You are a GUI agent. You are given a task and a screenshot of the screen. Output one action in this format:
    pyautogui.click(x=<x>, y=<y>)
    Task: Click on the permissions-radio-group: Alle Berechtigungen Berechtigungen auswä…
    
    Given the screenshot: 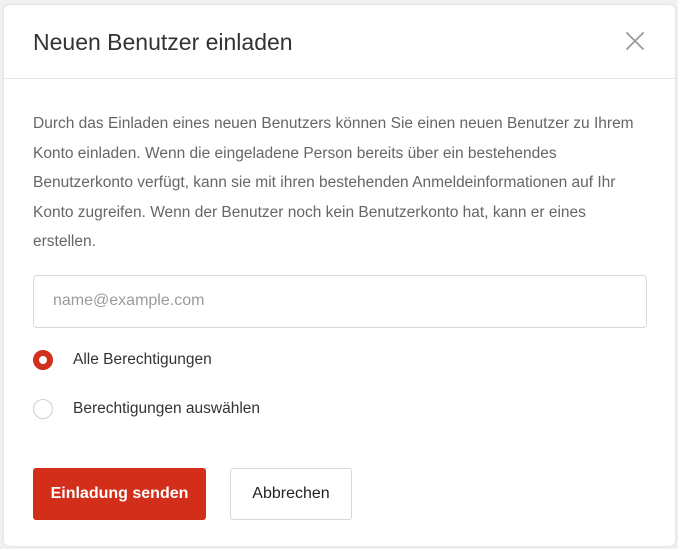 What is the action you would take?
    pyautogui.click(x=339, y=384)
    